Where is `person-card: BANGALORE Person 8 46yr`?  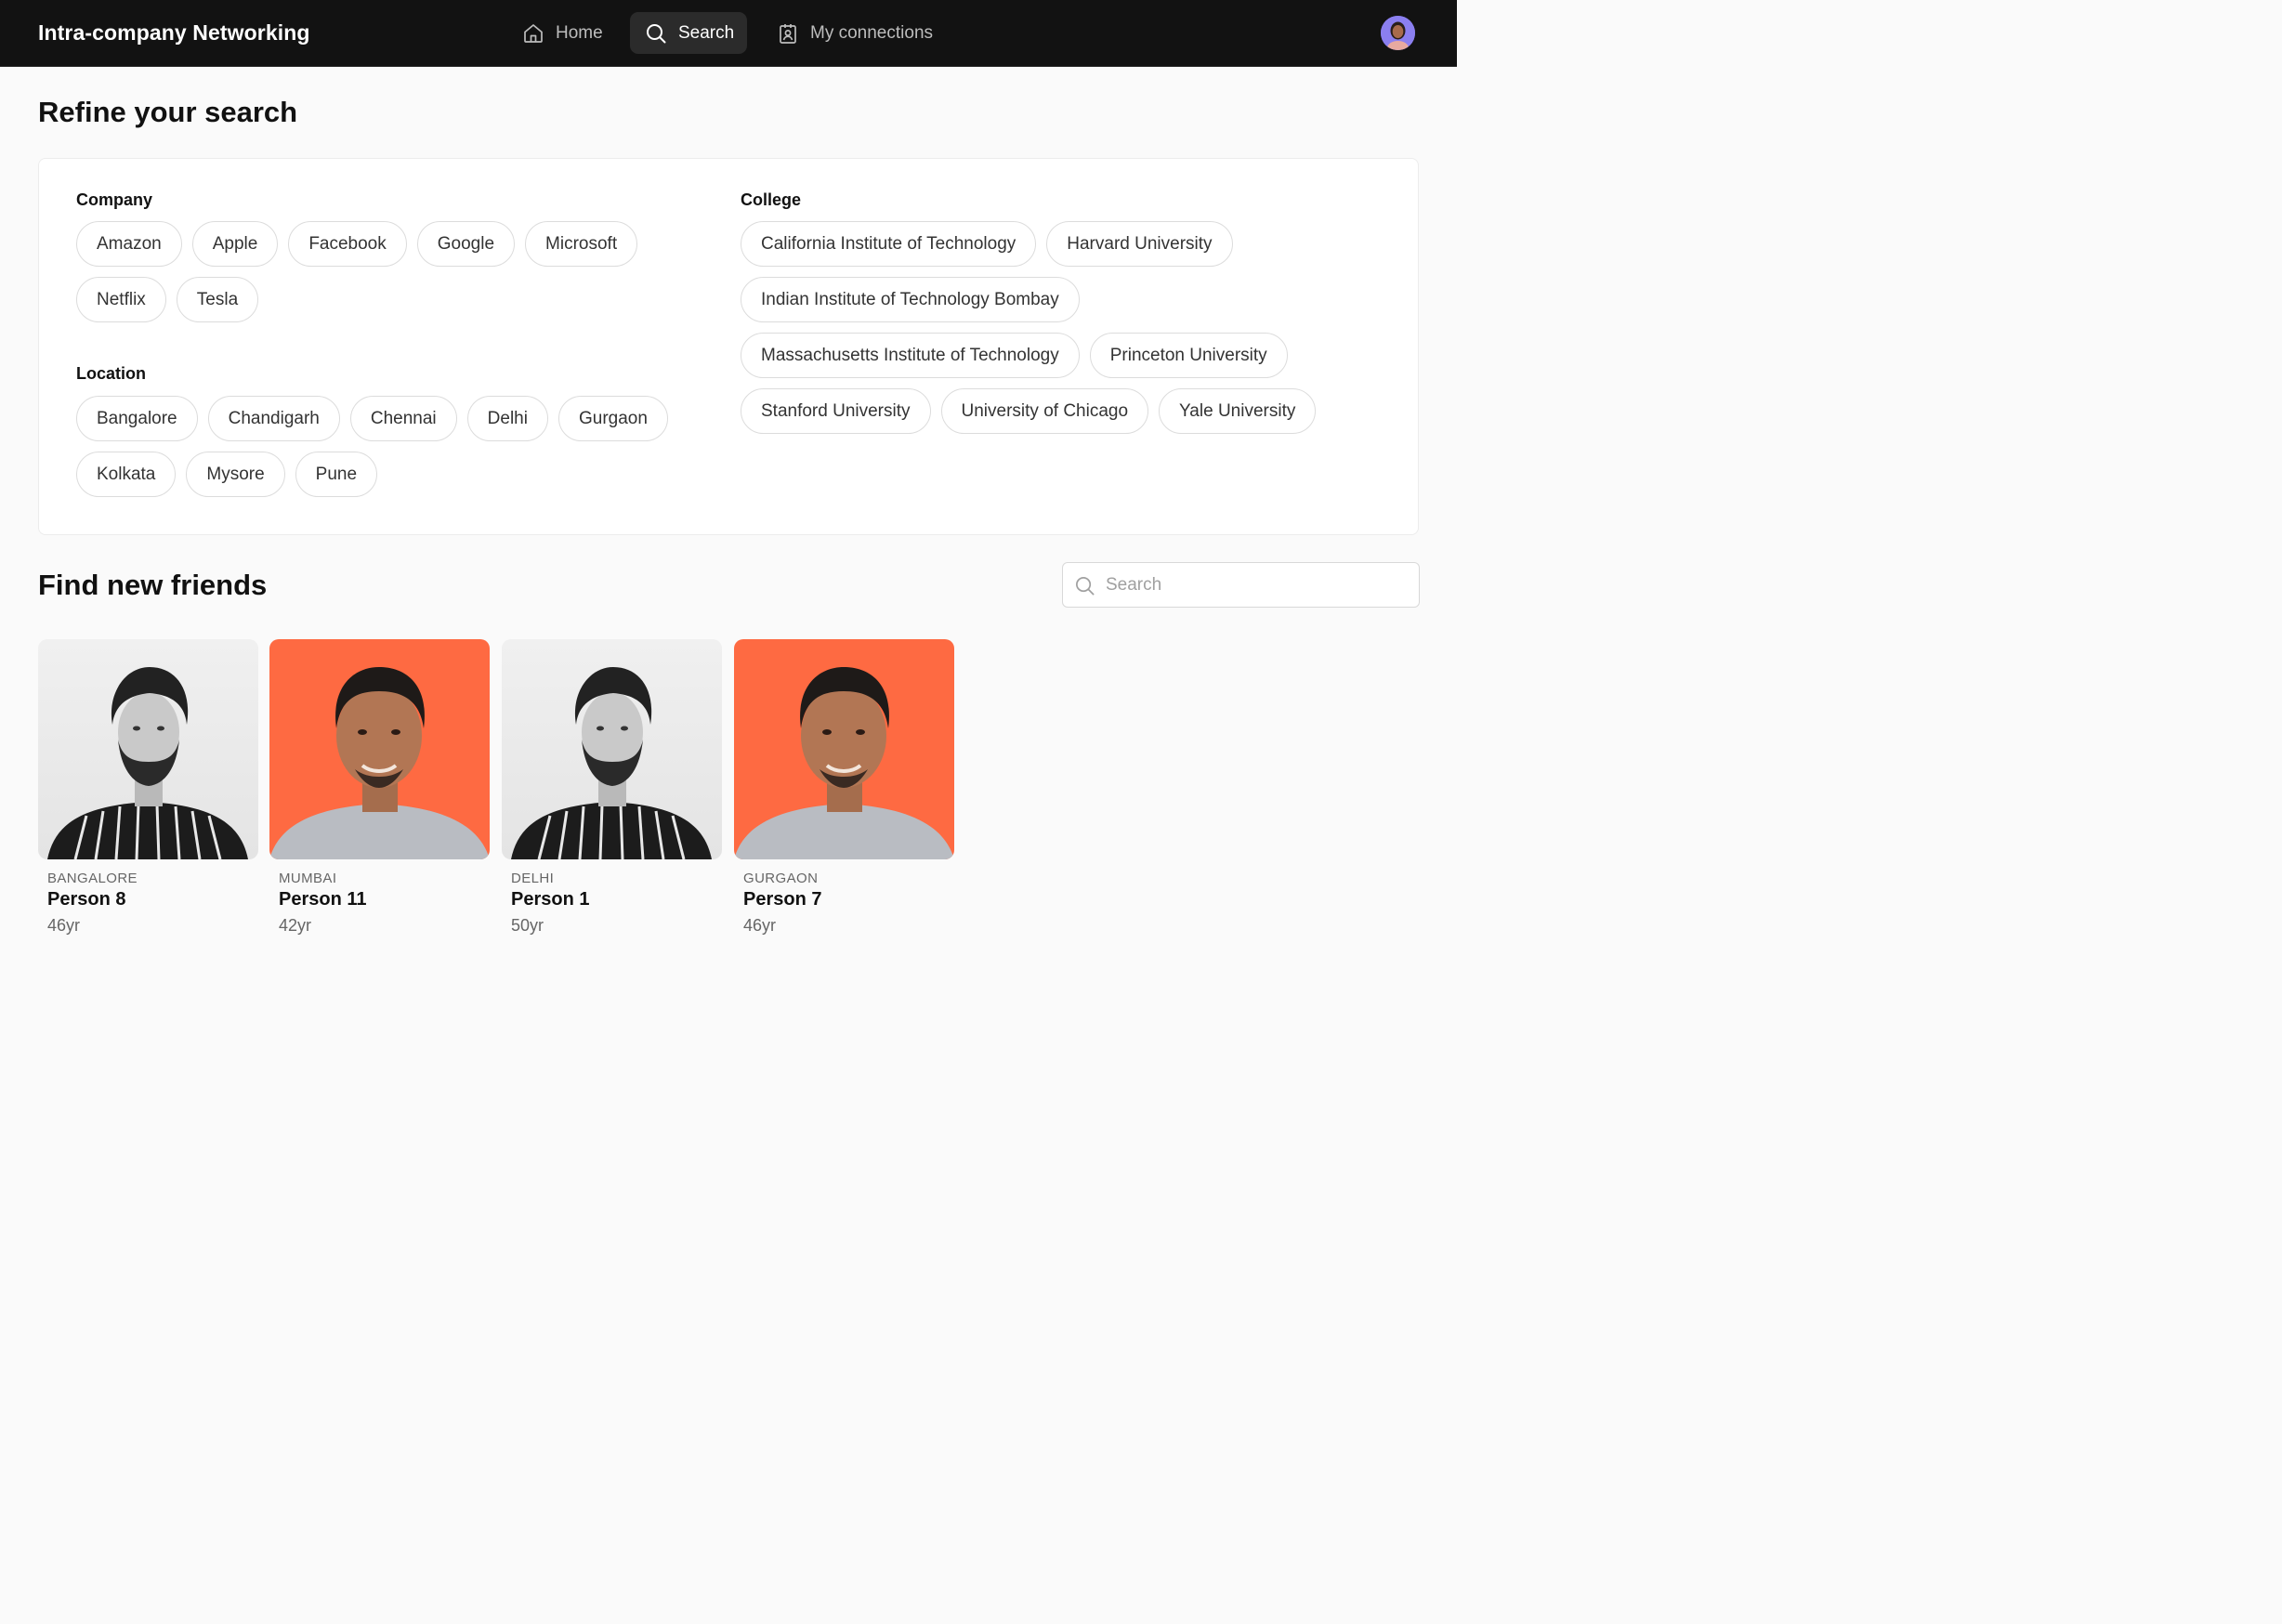 person-card: BANGALORE Person 8 46yr is located at coordinates (148, 788).